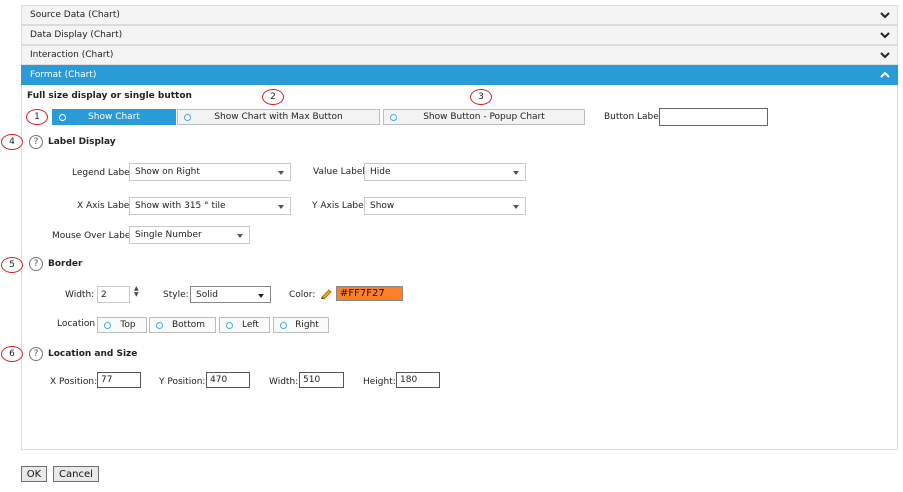  I want to click on x-position-input: 77, so click(119, 380).